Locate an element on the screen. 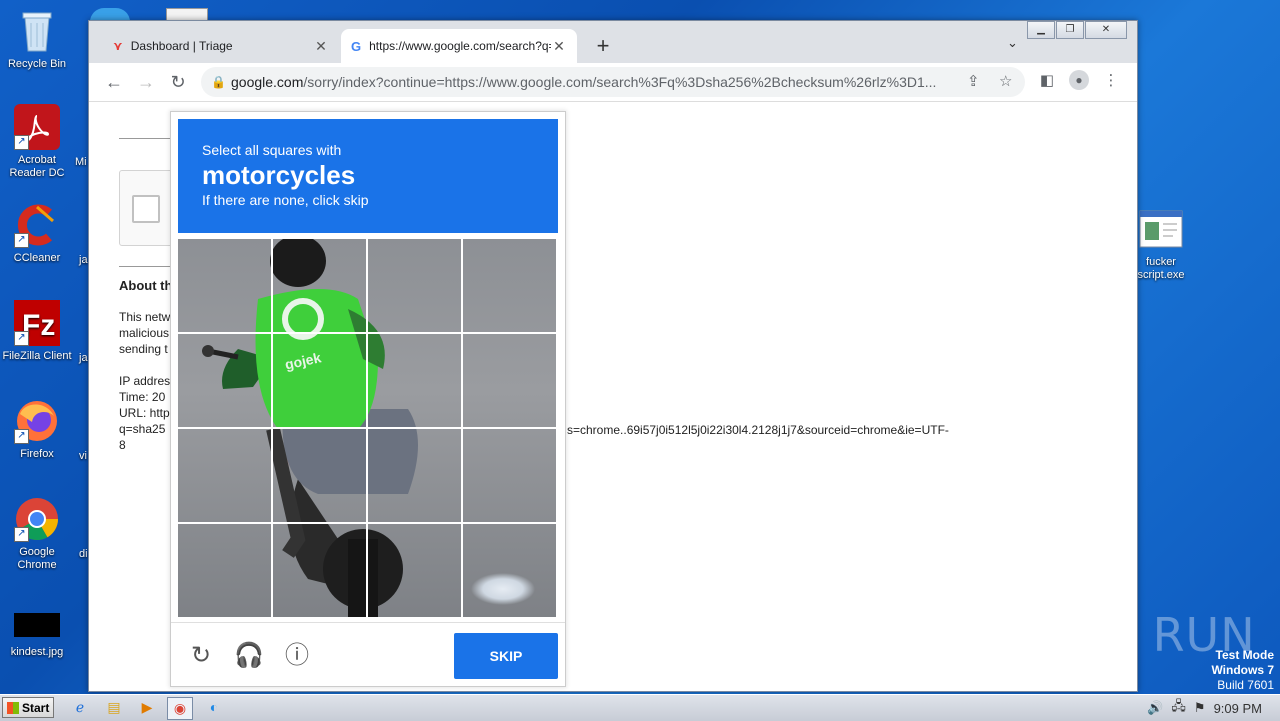 This screenshot has height=721, width=1280. desktop-icon-chrome: ↗ Google Chrome di is located at coordinates (44, 534).